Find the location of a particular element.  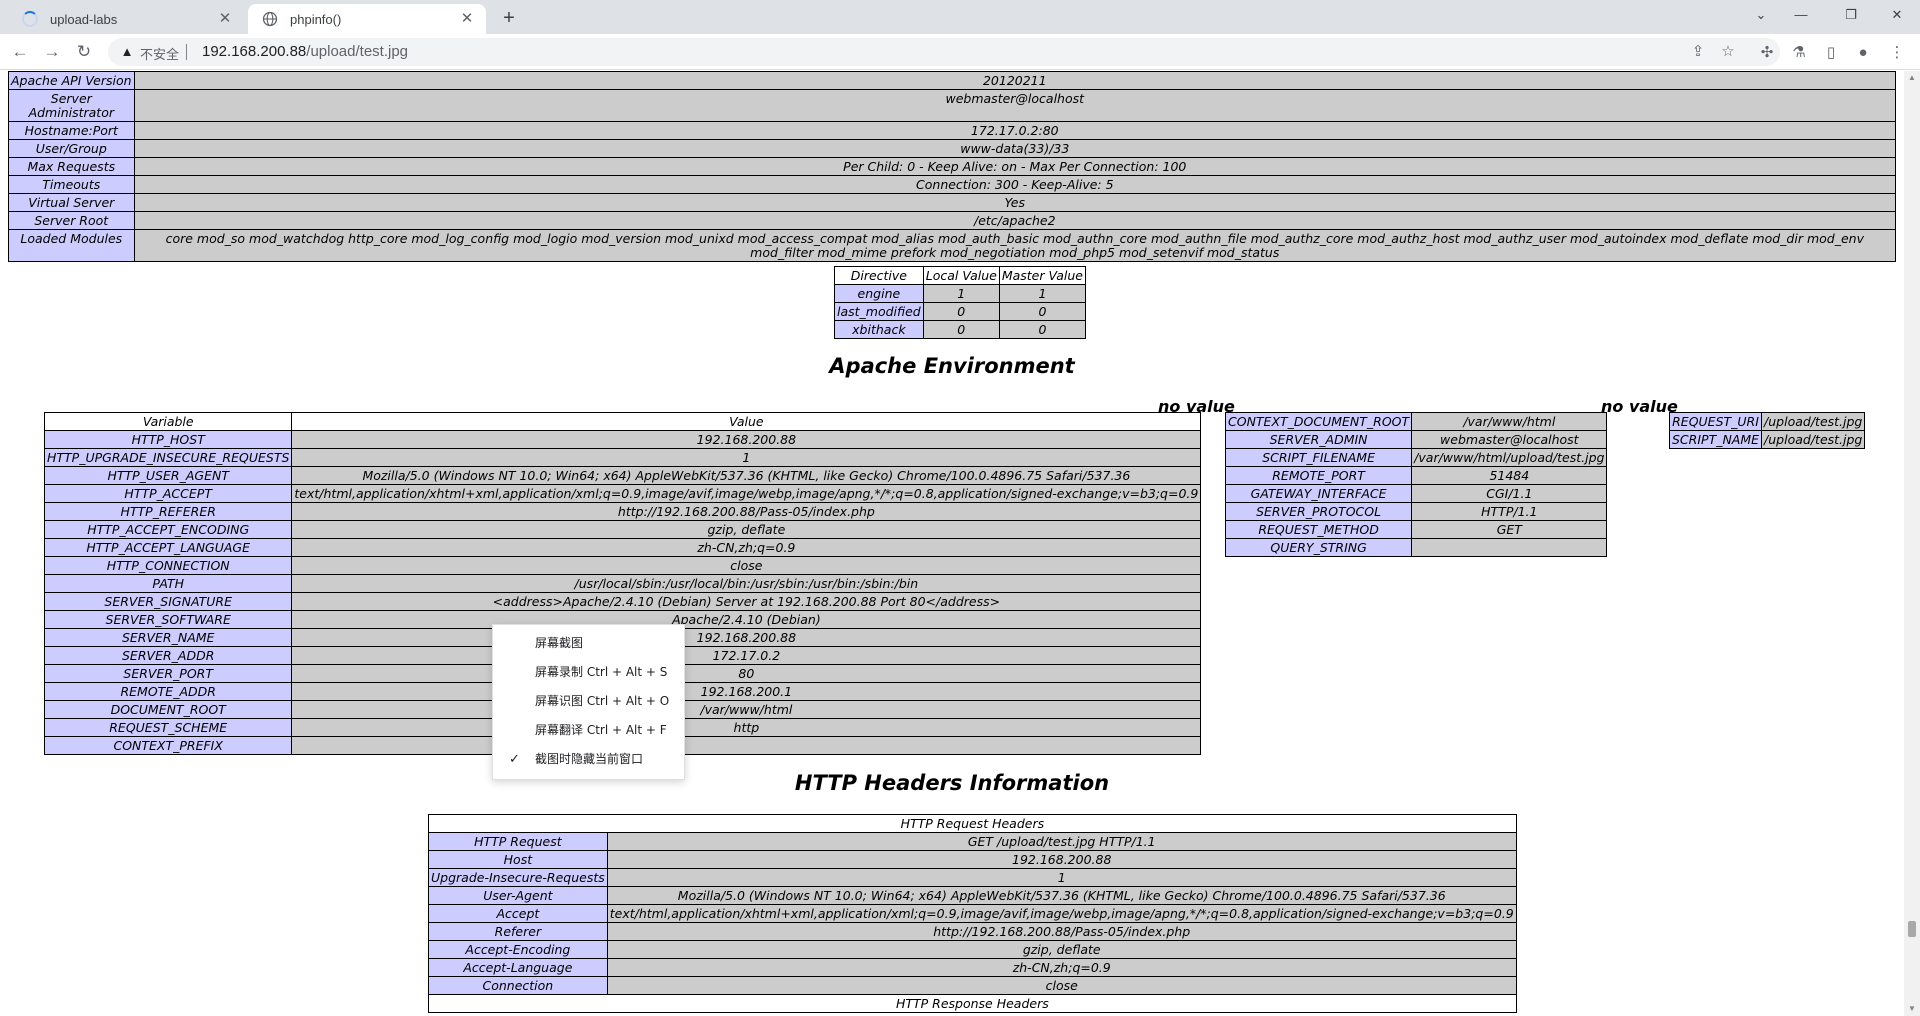

env-value: close is located at coordinates (746, 565).